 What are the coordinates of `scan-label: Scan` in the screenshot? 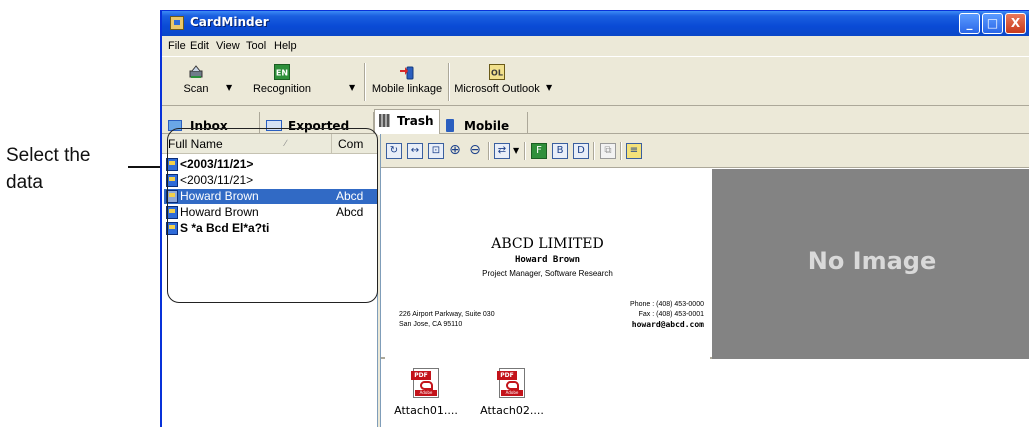 It's located at (196, 89).